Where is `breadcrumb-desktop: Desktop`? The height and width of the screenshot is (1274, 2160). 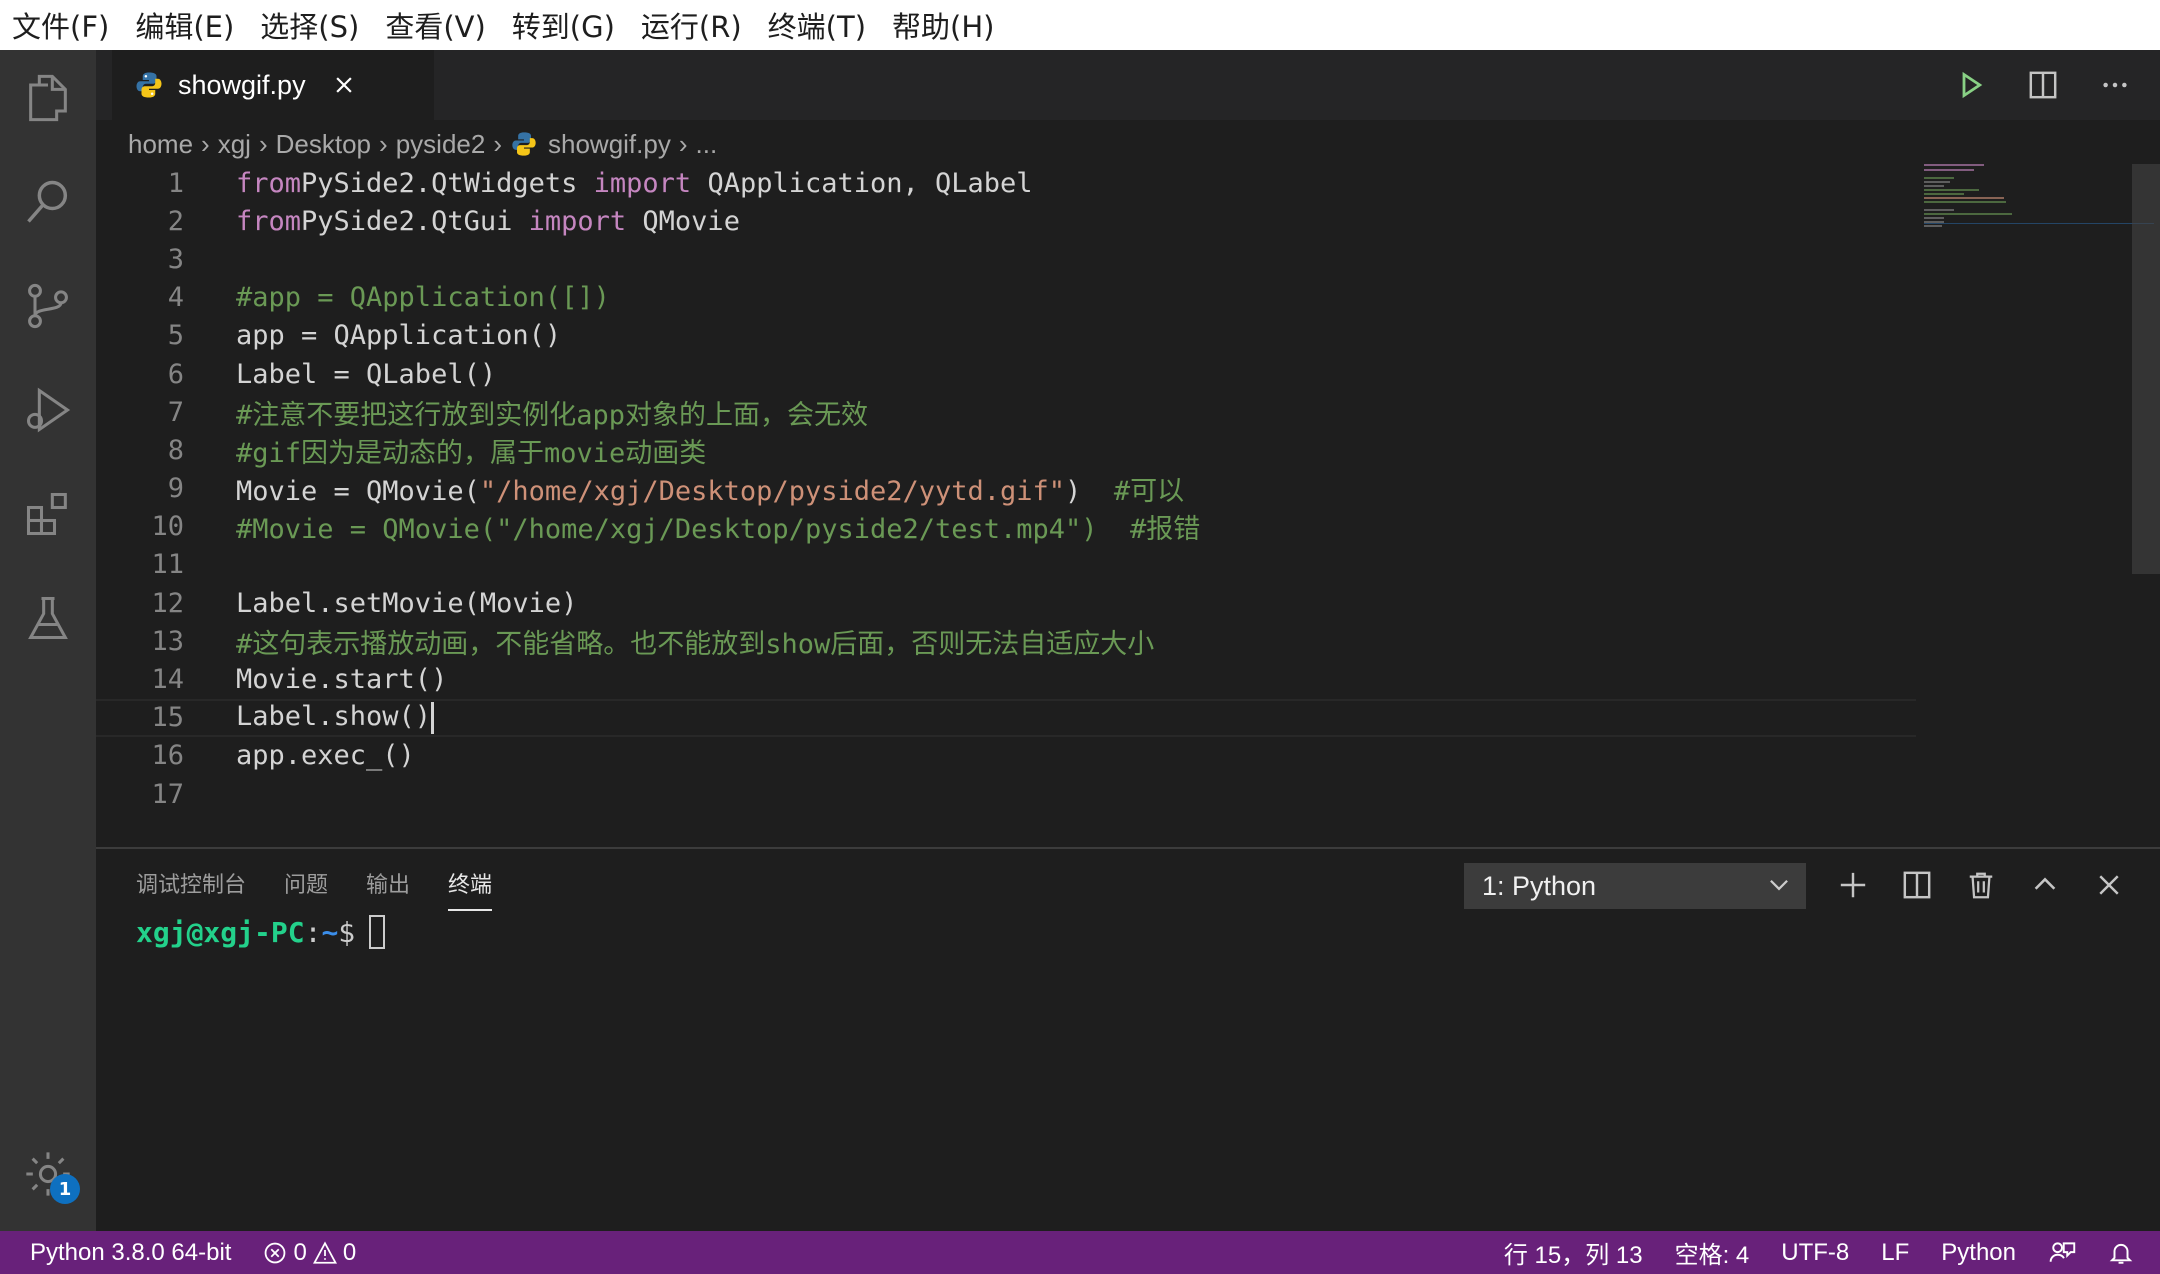 breadcrumb-desktop: Desktop is located at coordinates (323, 144).